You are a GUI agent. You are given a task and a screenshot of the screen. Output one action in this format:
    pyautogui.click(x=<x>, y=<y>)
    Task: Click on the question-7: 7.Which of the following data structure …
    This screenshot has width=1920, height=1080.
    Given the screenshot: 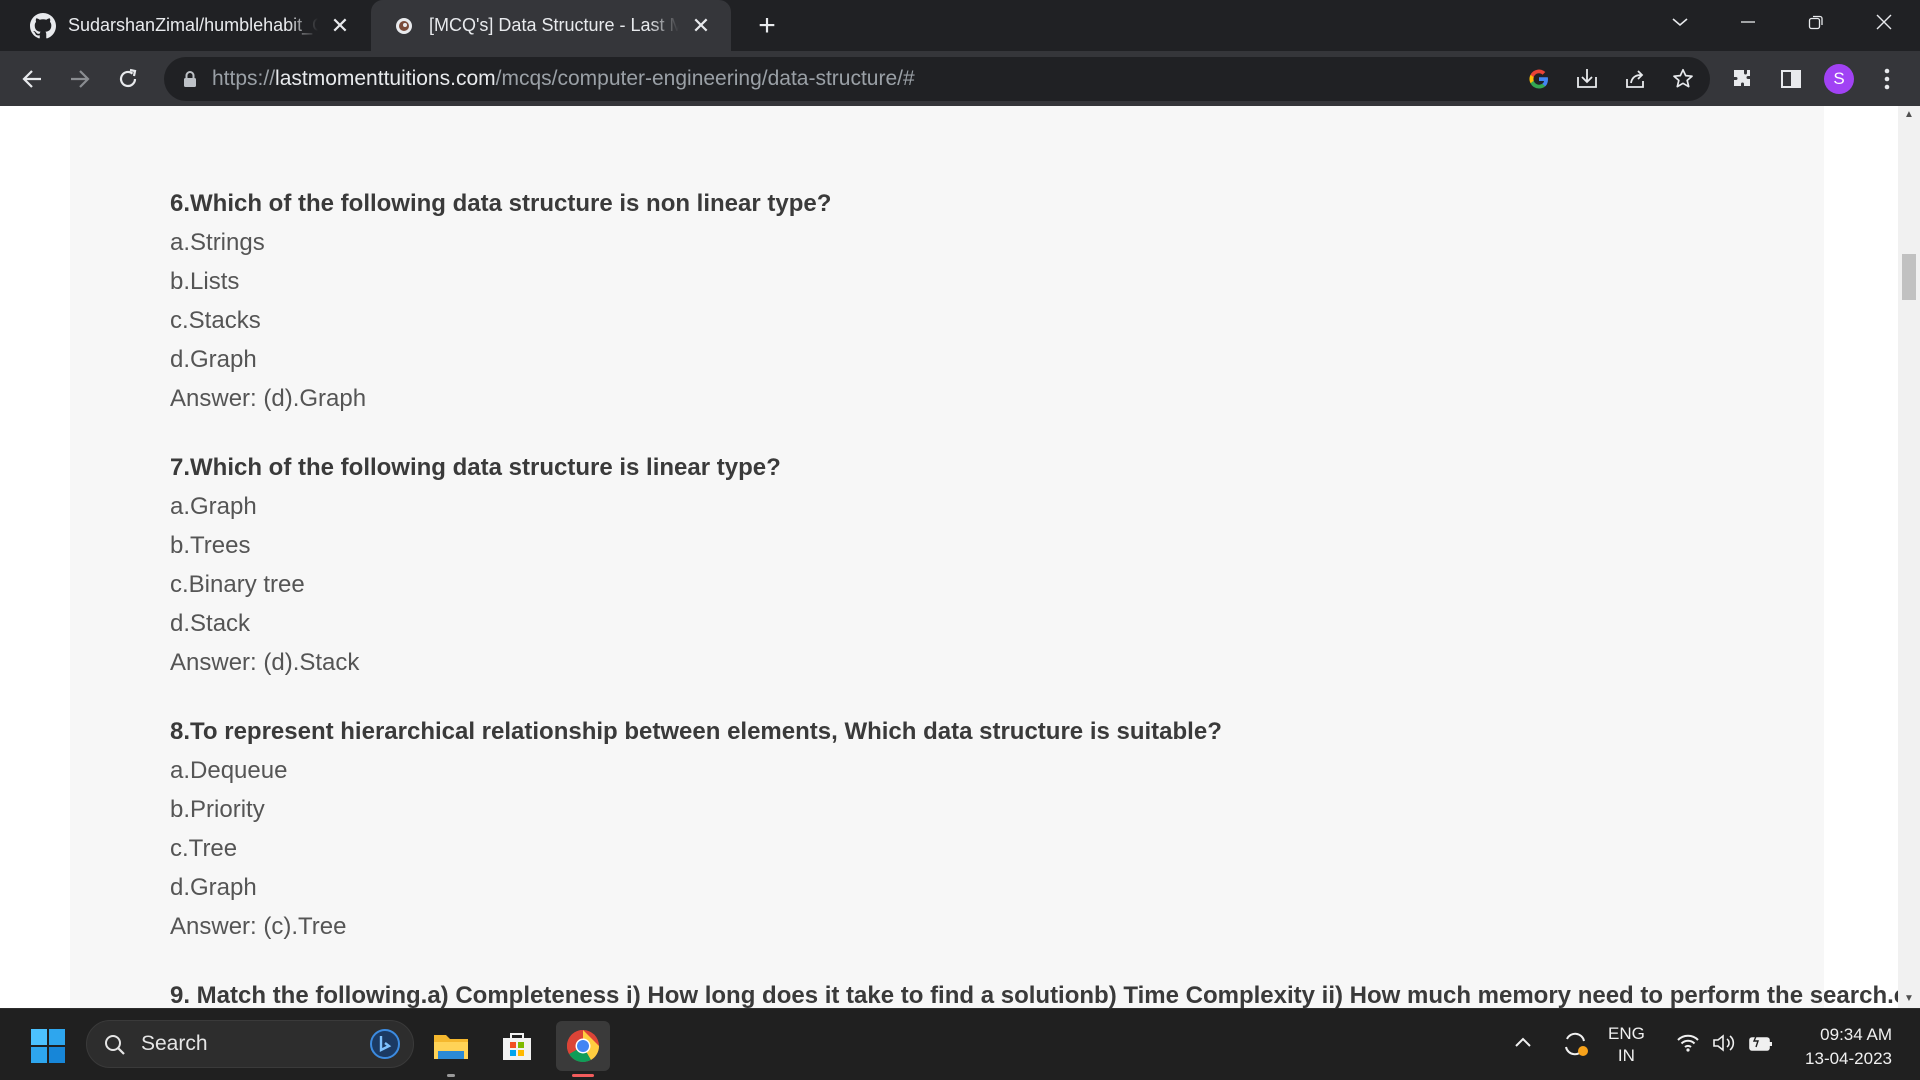 What is the action you would take?
    pyautogui.click(x=475, y=467)
    